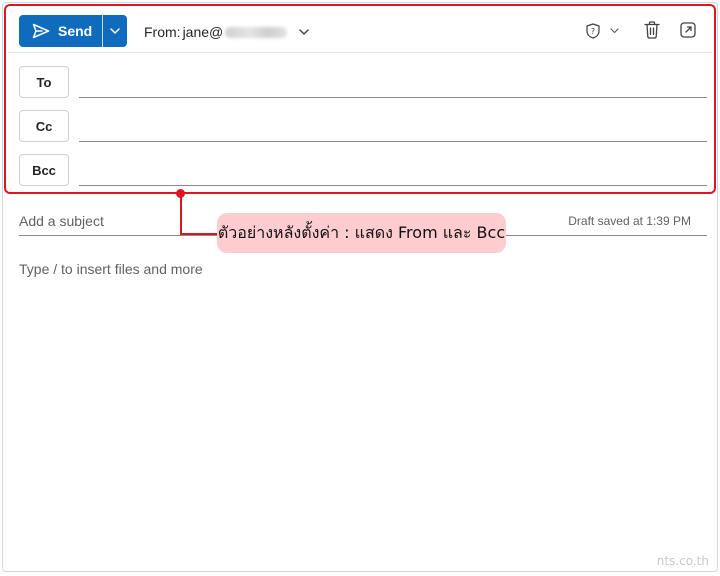  I want to click on to-input, so click(393, 82).